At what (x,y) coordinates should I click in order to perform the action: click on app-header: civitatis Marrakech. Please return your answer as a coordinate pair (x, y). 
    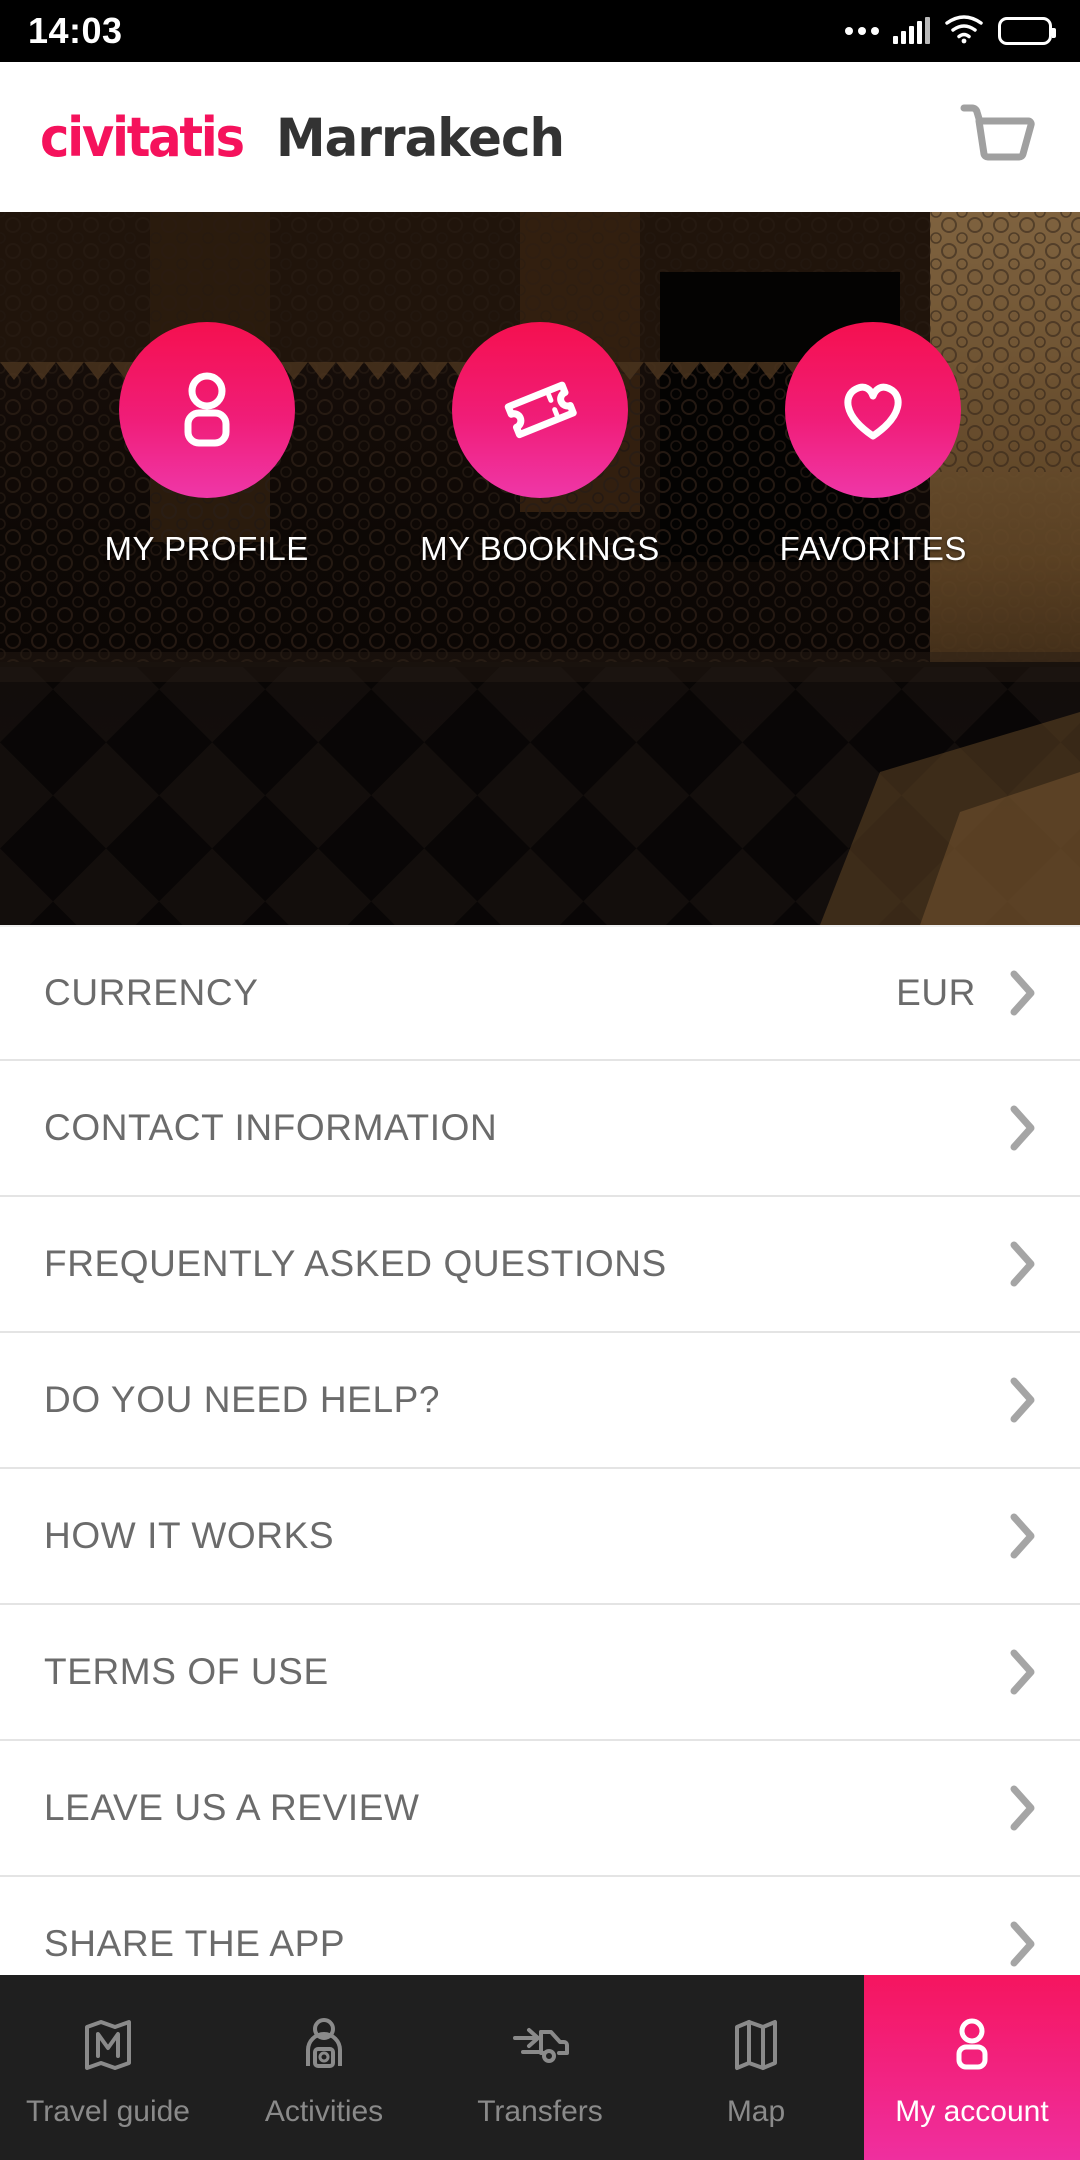
    Looking at the image, I should click on (540, 137).